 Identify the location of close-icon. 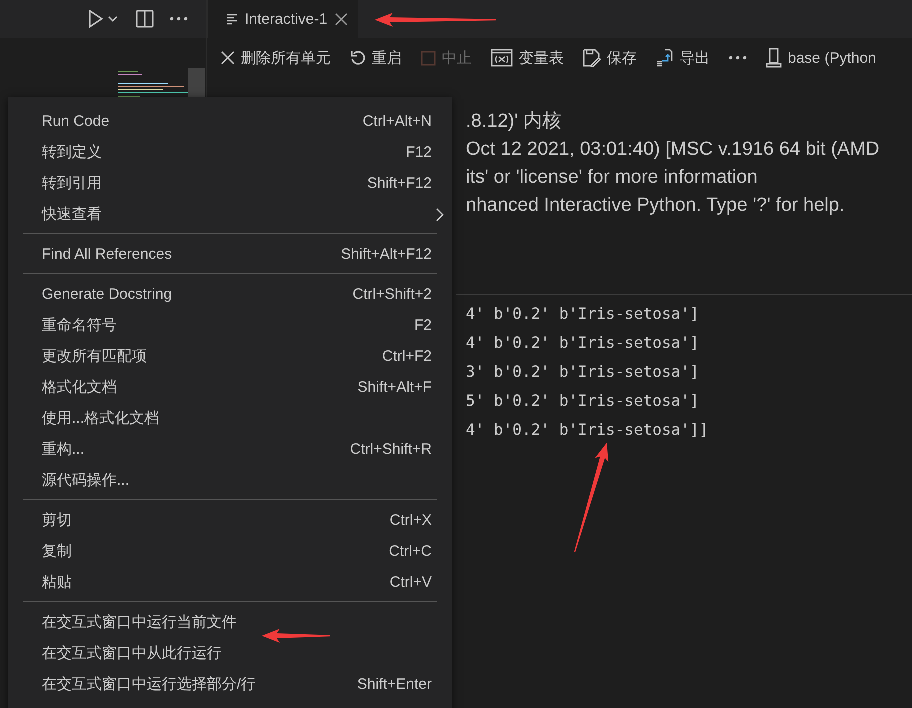
(228, 58).